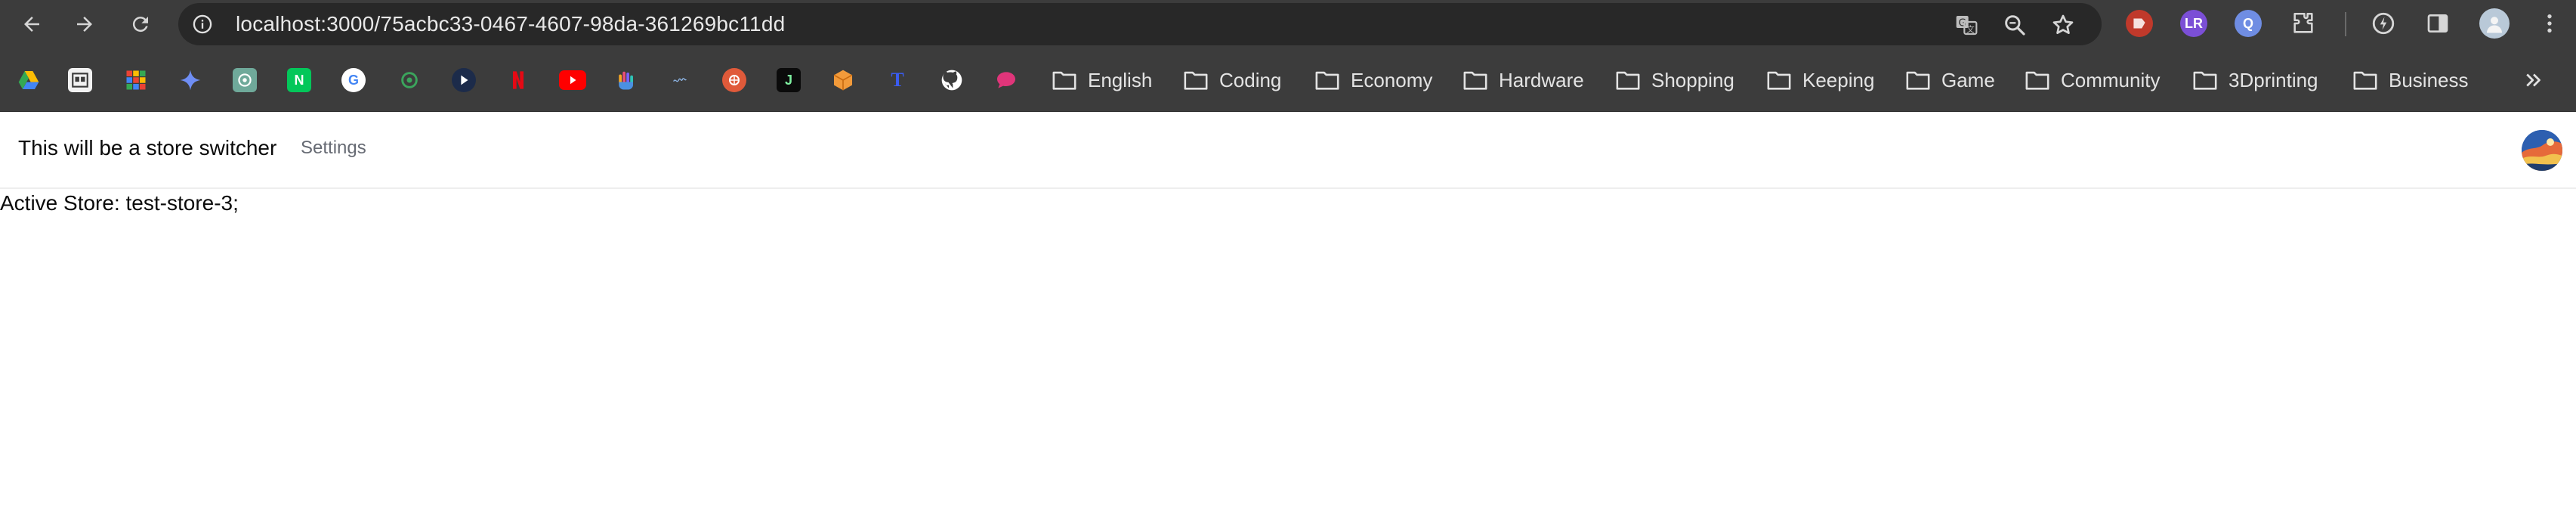  I want to click on side-panel-button, so click(2438, 23).